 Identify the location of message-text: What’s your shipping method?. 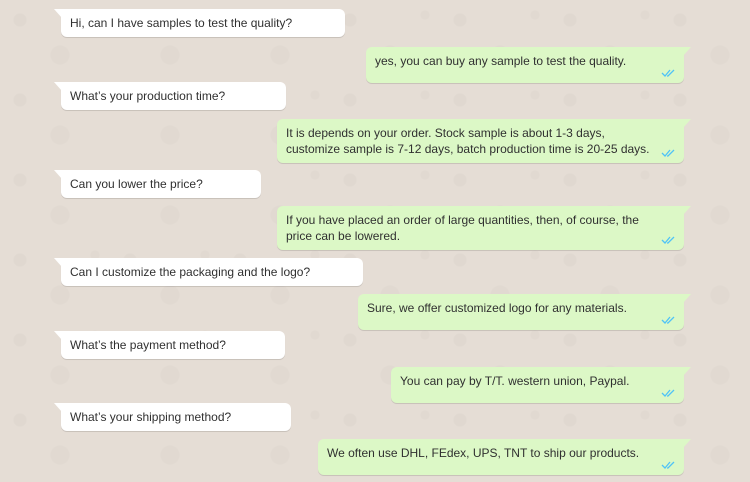
(151, 417).